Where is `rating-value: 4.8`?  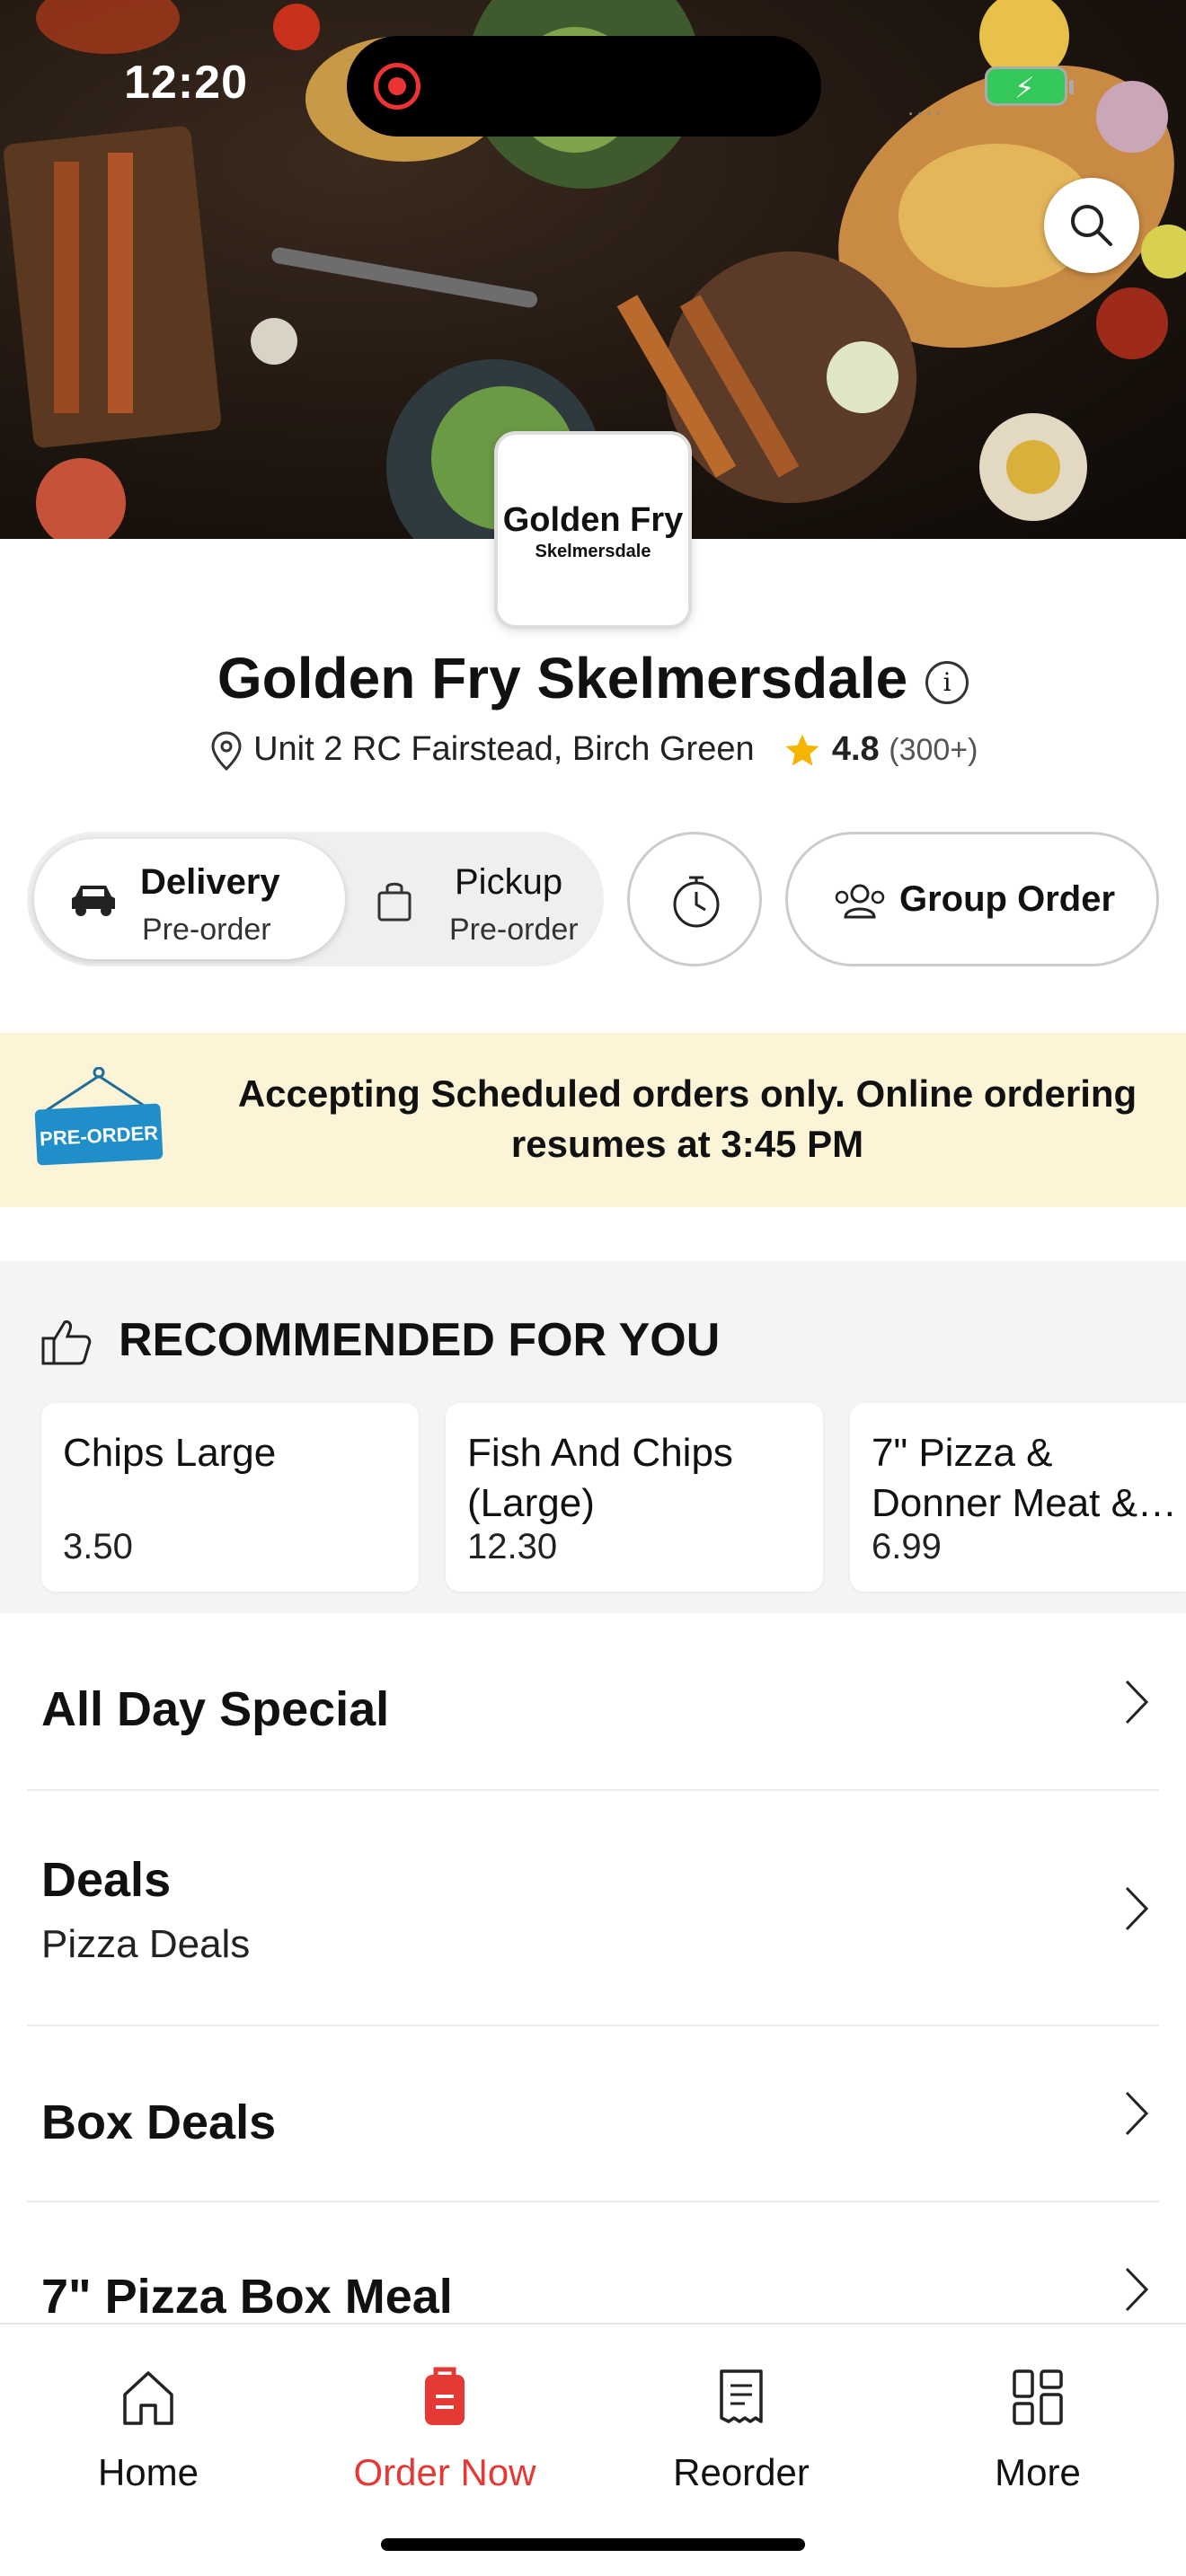
rating-value: 4.8 is located at coordinates (855, 749).